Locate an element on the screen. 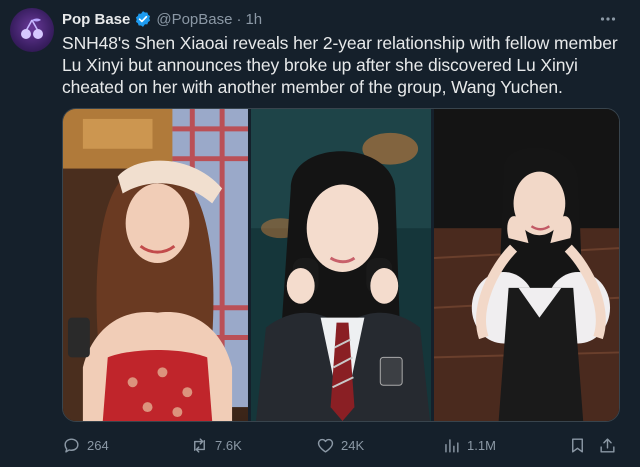  like-button: 24K is located at coordinates (340, 445).